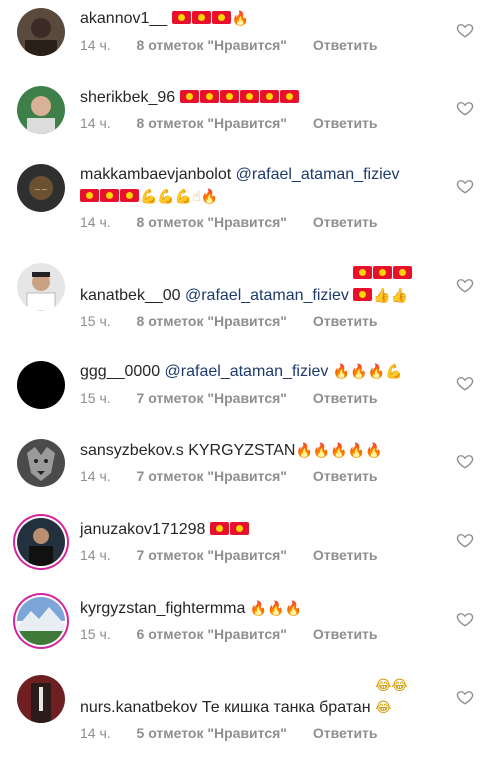 This screenshot has height=770, width=500. I want to click on flexed-biceps-emoji: 💪💪💪, so click(166, 197).